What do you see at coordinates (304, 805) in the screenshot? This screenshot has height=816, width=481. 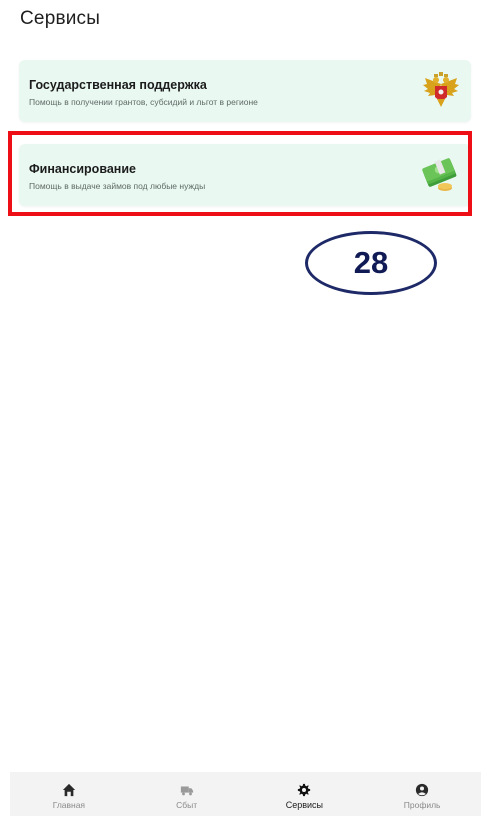 I see `nav-label: Сервисы` at bounding box center [304, 805].